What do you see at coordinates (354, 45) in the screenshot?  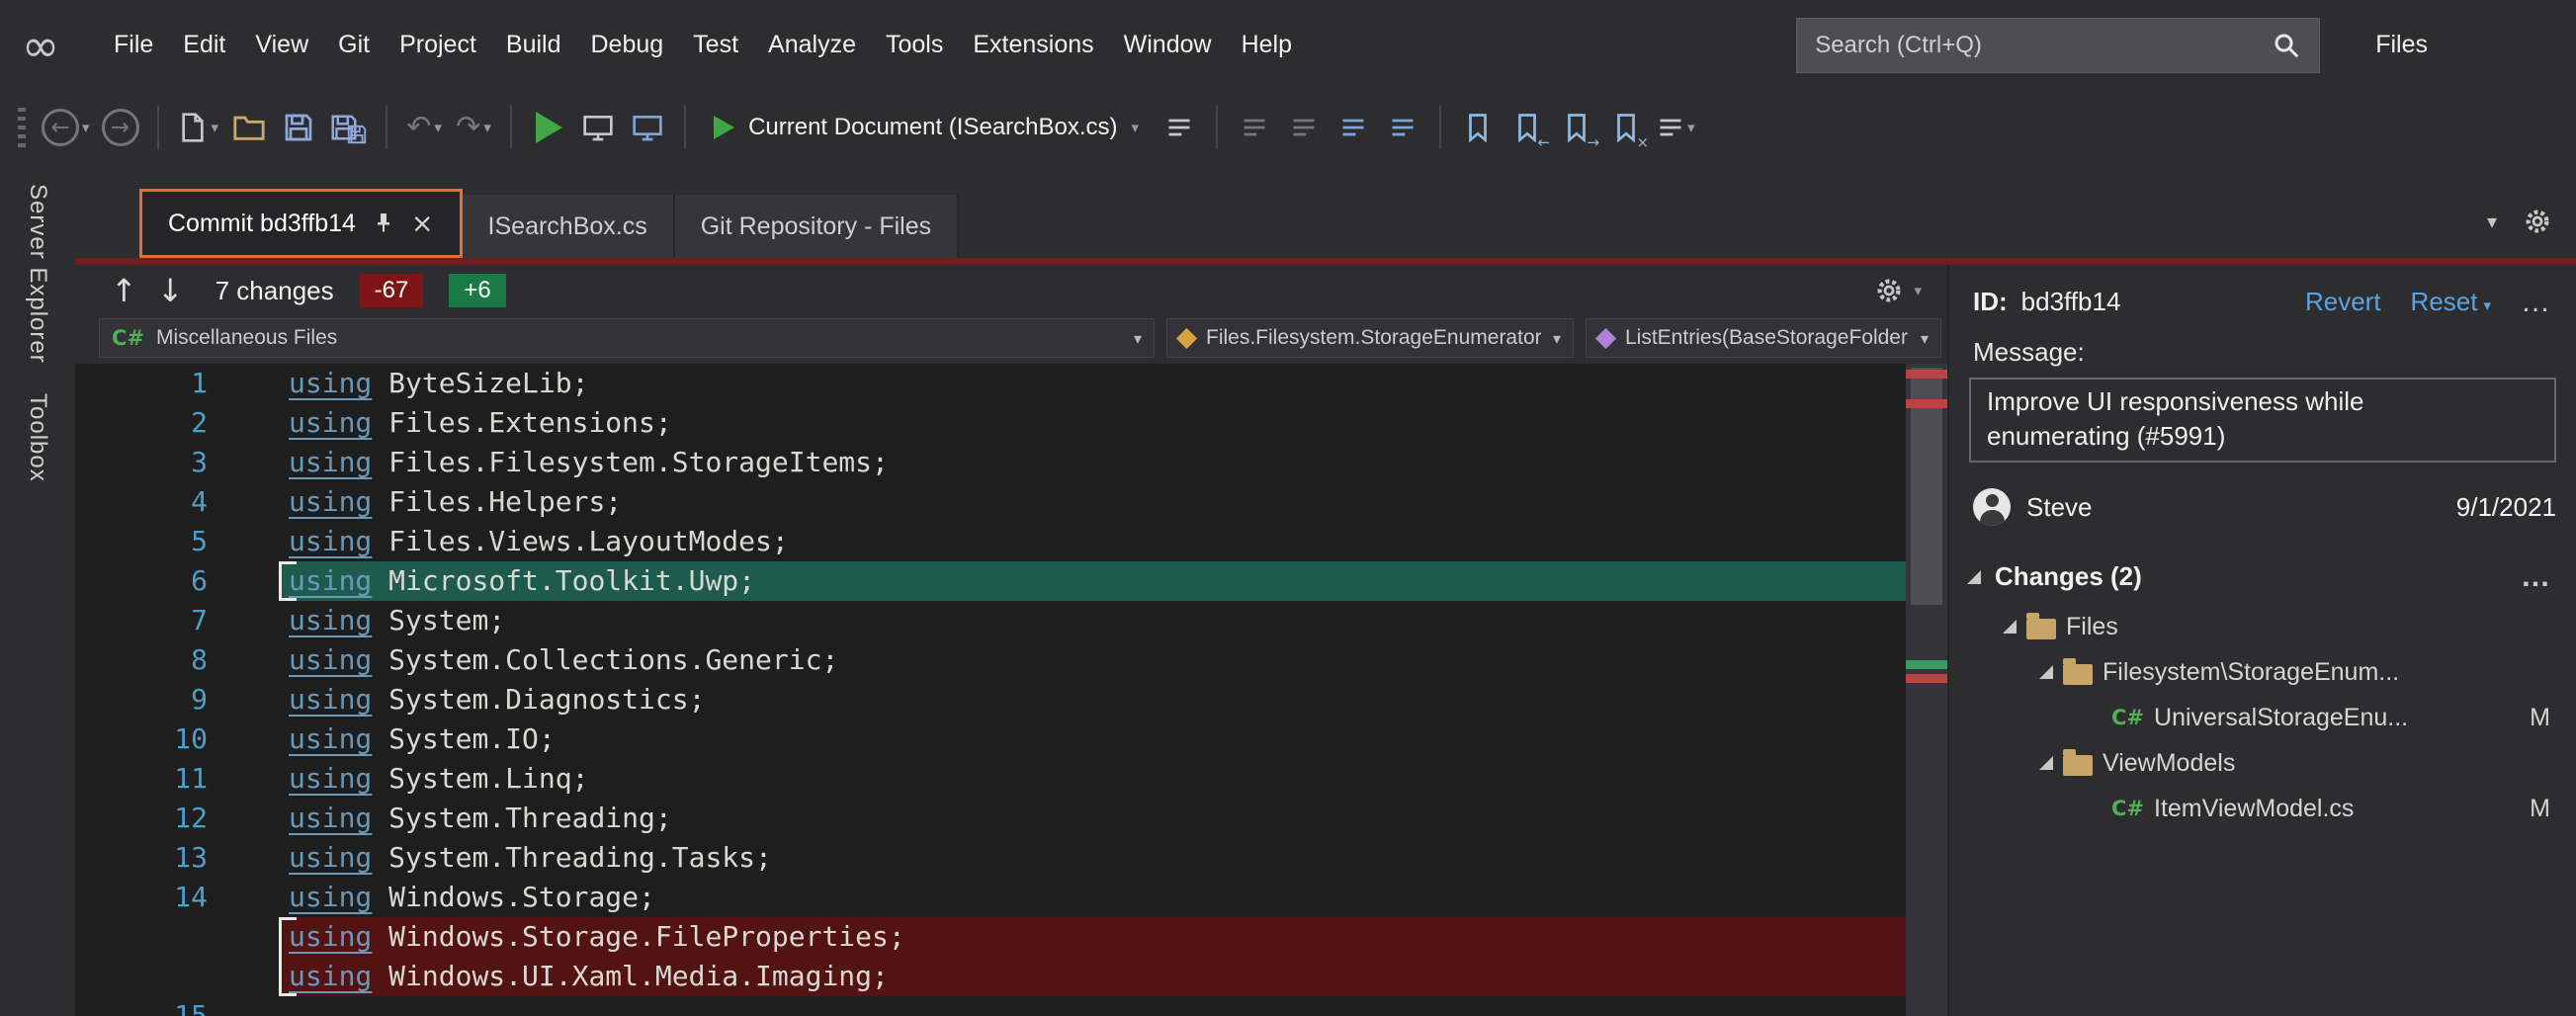 I see `menu-git: Git` at bounding box center [354, 45].